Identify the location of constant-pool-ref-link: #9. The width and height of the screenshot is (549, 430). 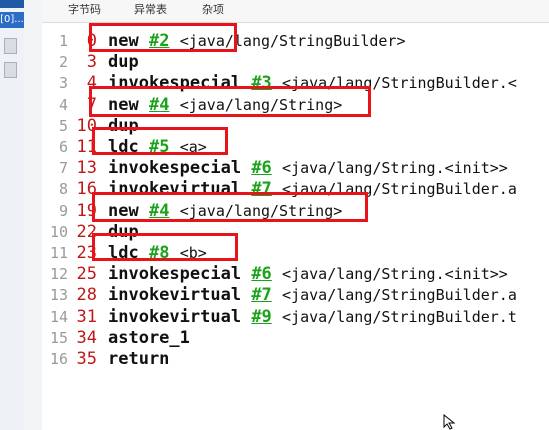
(261, 317).